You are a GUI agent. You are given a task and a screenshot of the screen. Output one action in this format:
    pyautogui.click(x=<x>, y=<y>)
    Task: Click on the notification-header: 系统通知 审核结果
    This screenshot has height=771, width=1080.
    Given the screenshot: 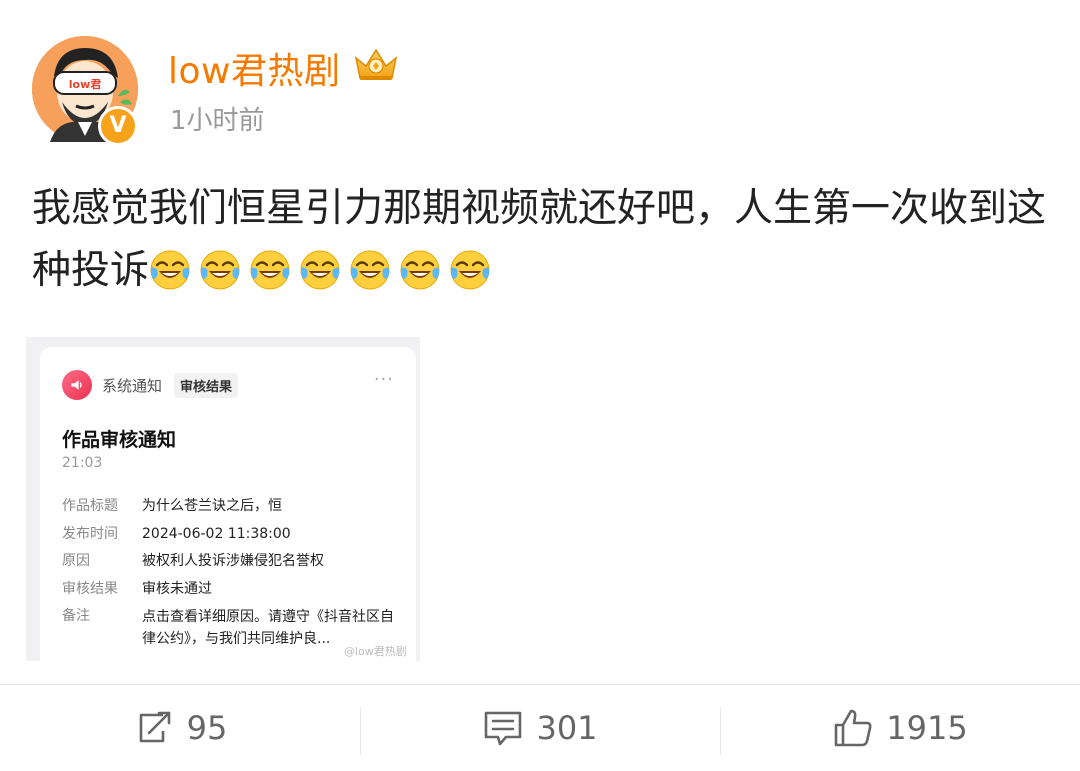 What is the action you would take?
    pyautogui.click(x=150, y=385)
    